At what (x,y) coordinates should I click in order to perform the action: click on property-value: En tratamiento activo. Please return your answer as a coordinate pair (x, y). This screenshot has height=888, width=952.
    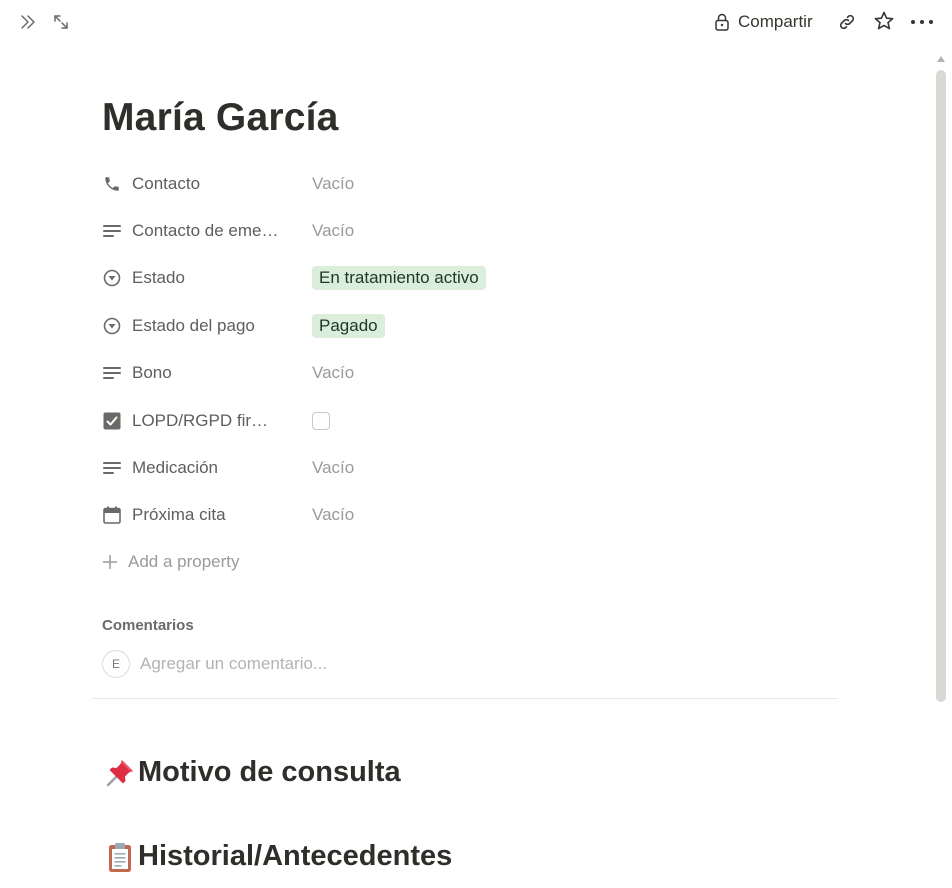
    Looking at the image, I should click on (577, 278).